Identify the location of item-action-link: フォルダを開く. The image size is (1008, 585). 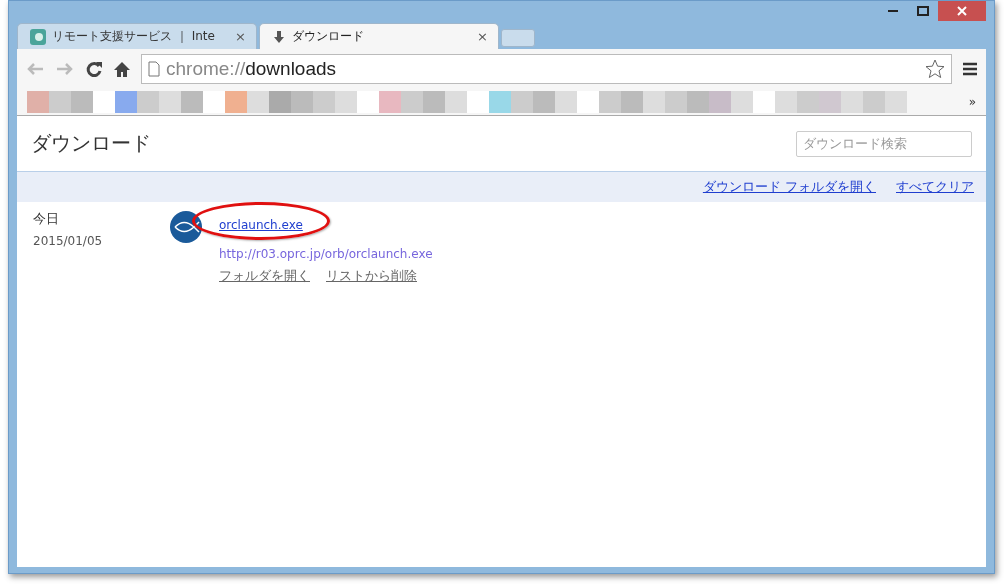
(264, 276).